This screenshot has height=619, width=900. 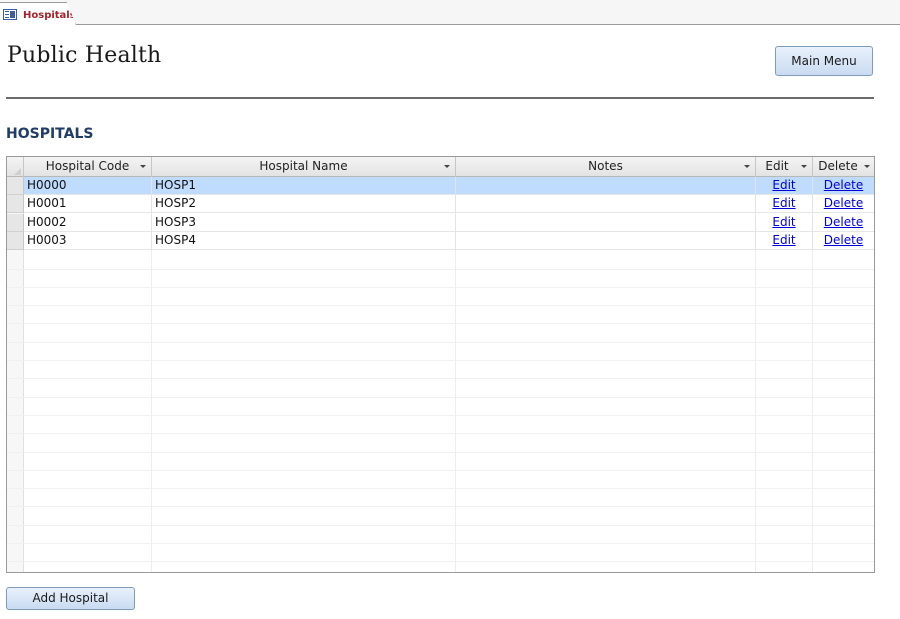 What do you see at coordinates (88, 222) in the screenshot?
I see `cell-code: H0002` at bounding box center [88, 222].